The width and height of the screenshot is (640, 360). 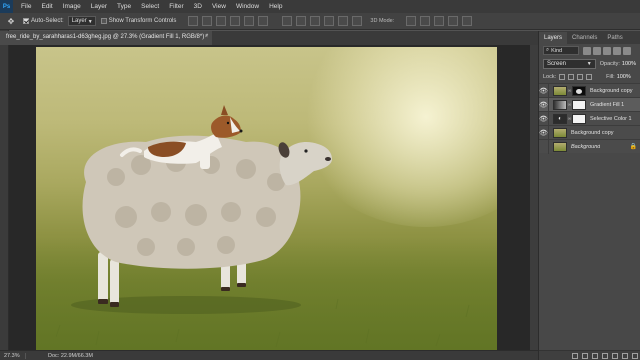 What do you see at coordinates (607, 50) in the screenshot?
I see `filter-type-icon` at bounding box center [607, 50].